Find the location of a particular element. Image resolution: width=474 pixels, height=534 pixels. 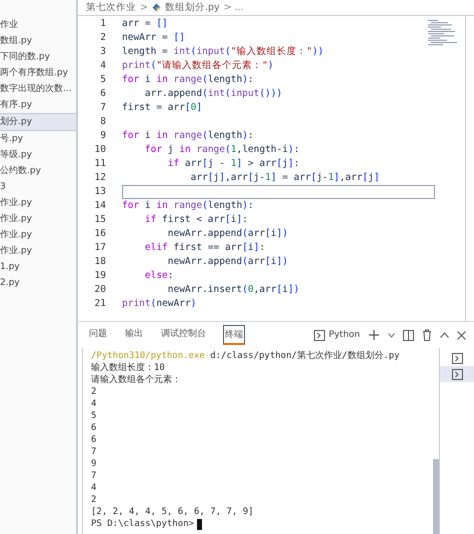

file-item: 下同的数.py is located at coordinates (38, 57).